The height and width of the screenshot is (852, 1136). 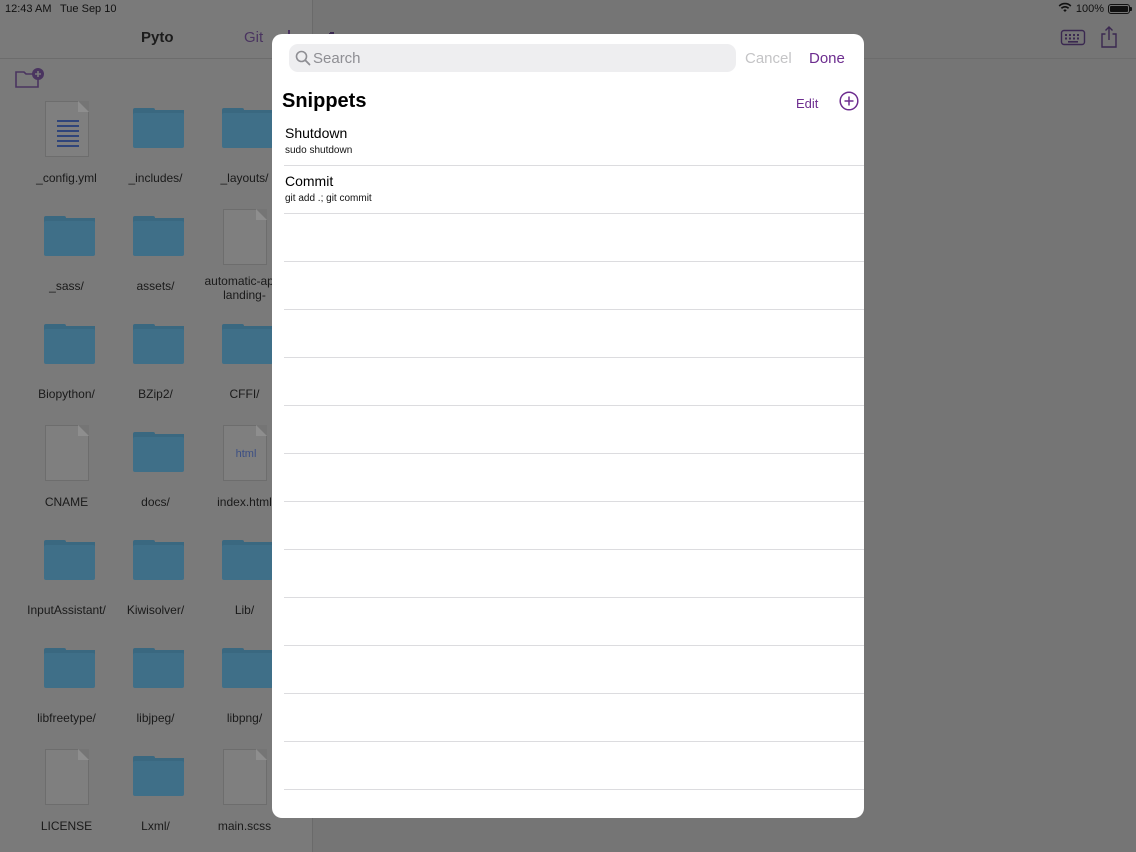 I want to click on folder-item: BZip2/, so click(x=155, y=365).